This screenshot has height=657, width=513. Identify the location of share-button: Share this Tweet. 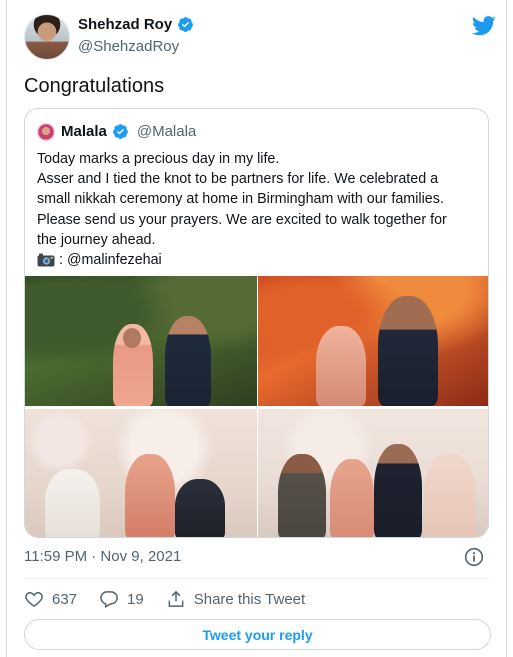
(235, 599).